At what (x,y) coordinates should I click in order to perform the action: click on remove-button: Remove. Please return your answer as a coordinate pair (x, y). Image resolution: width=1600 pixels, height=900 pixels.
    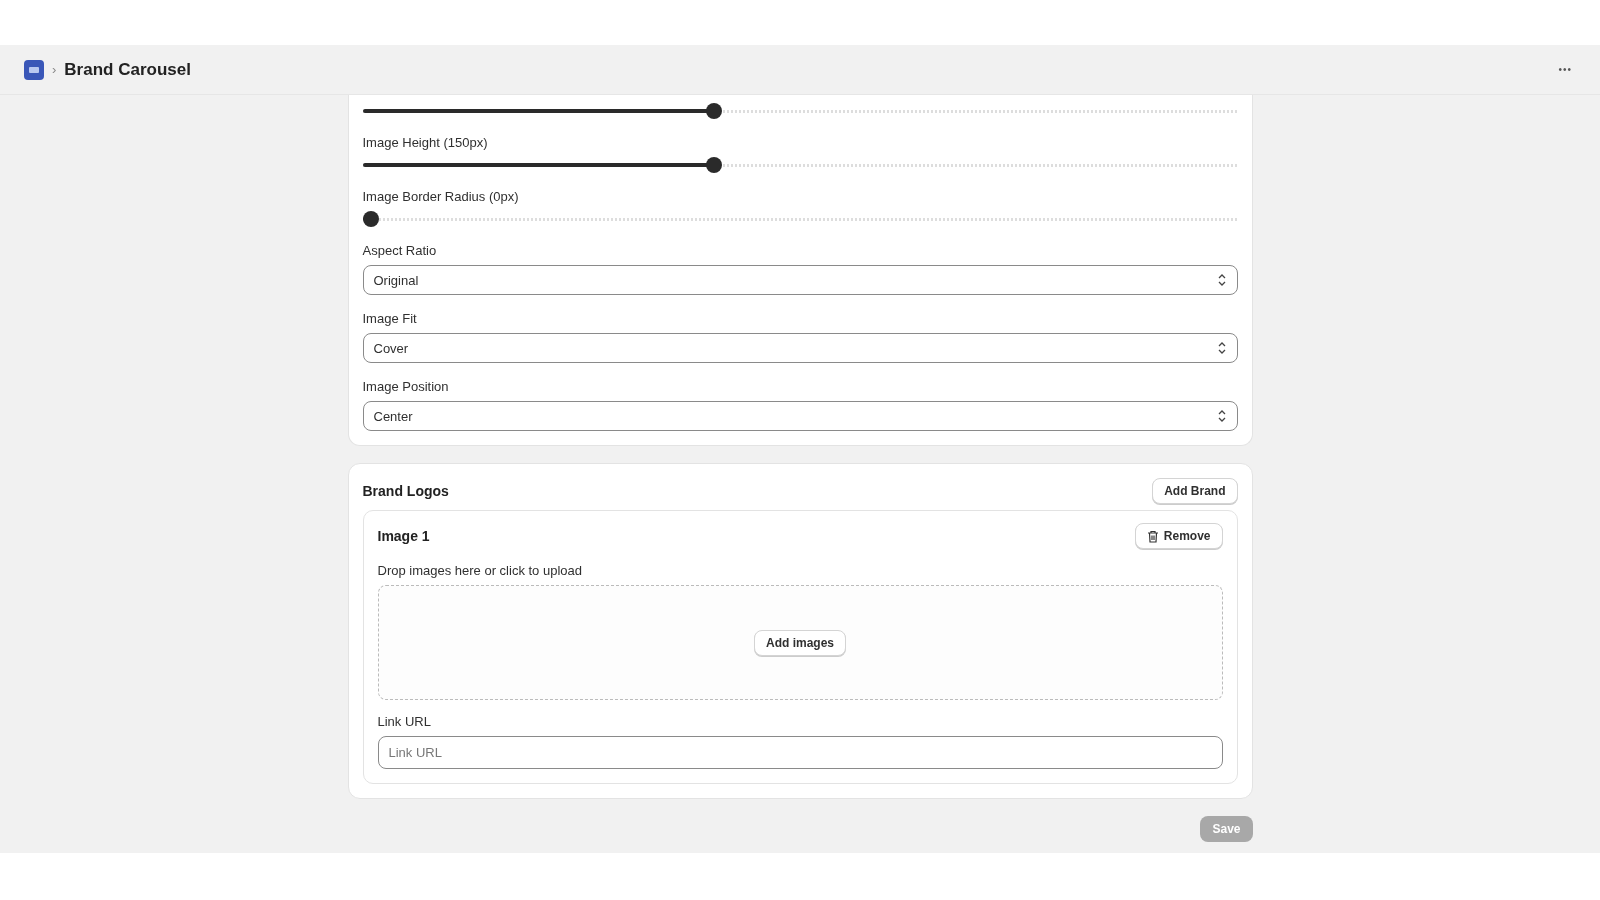
    Looking at the image, I should click on (1178, 536).